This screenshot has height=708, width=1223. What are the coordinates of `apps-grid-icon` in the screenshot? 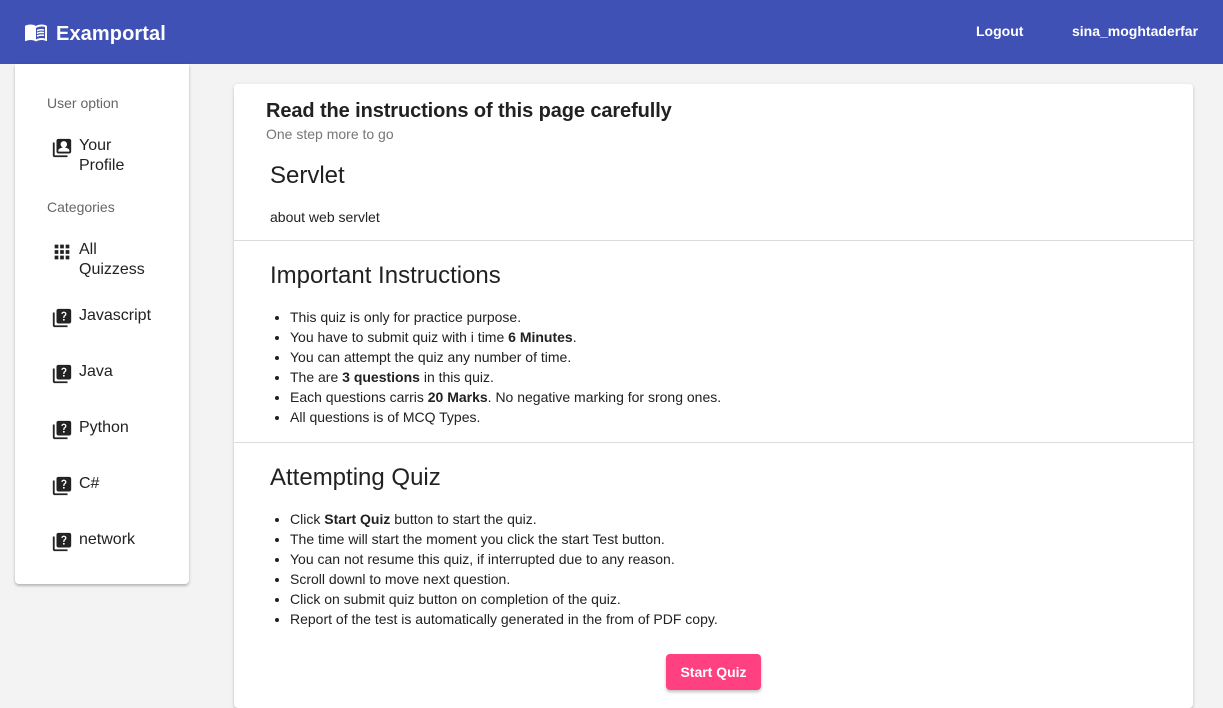 It's located at (63, 253).